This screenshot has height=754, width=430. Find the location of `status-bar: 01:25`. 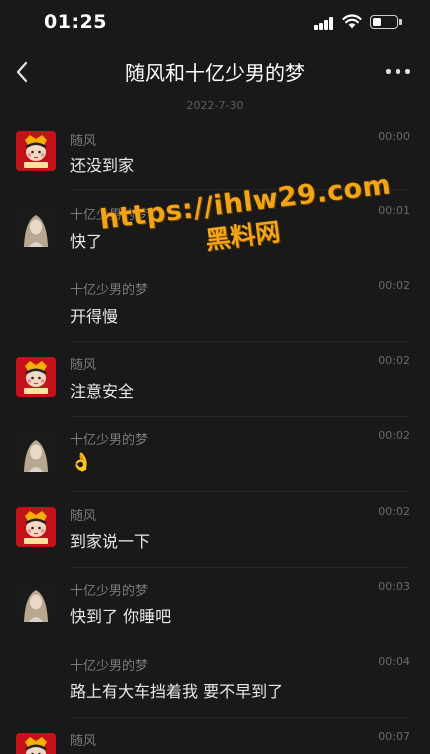

status-bar: 01:25 is located at coordinates (215, 23).